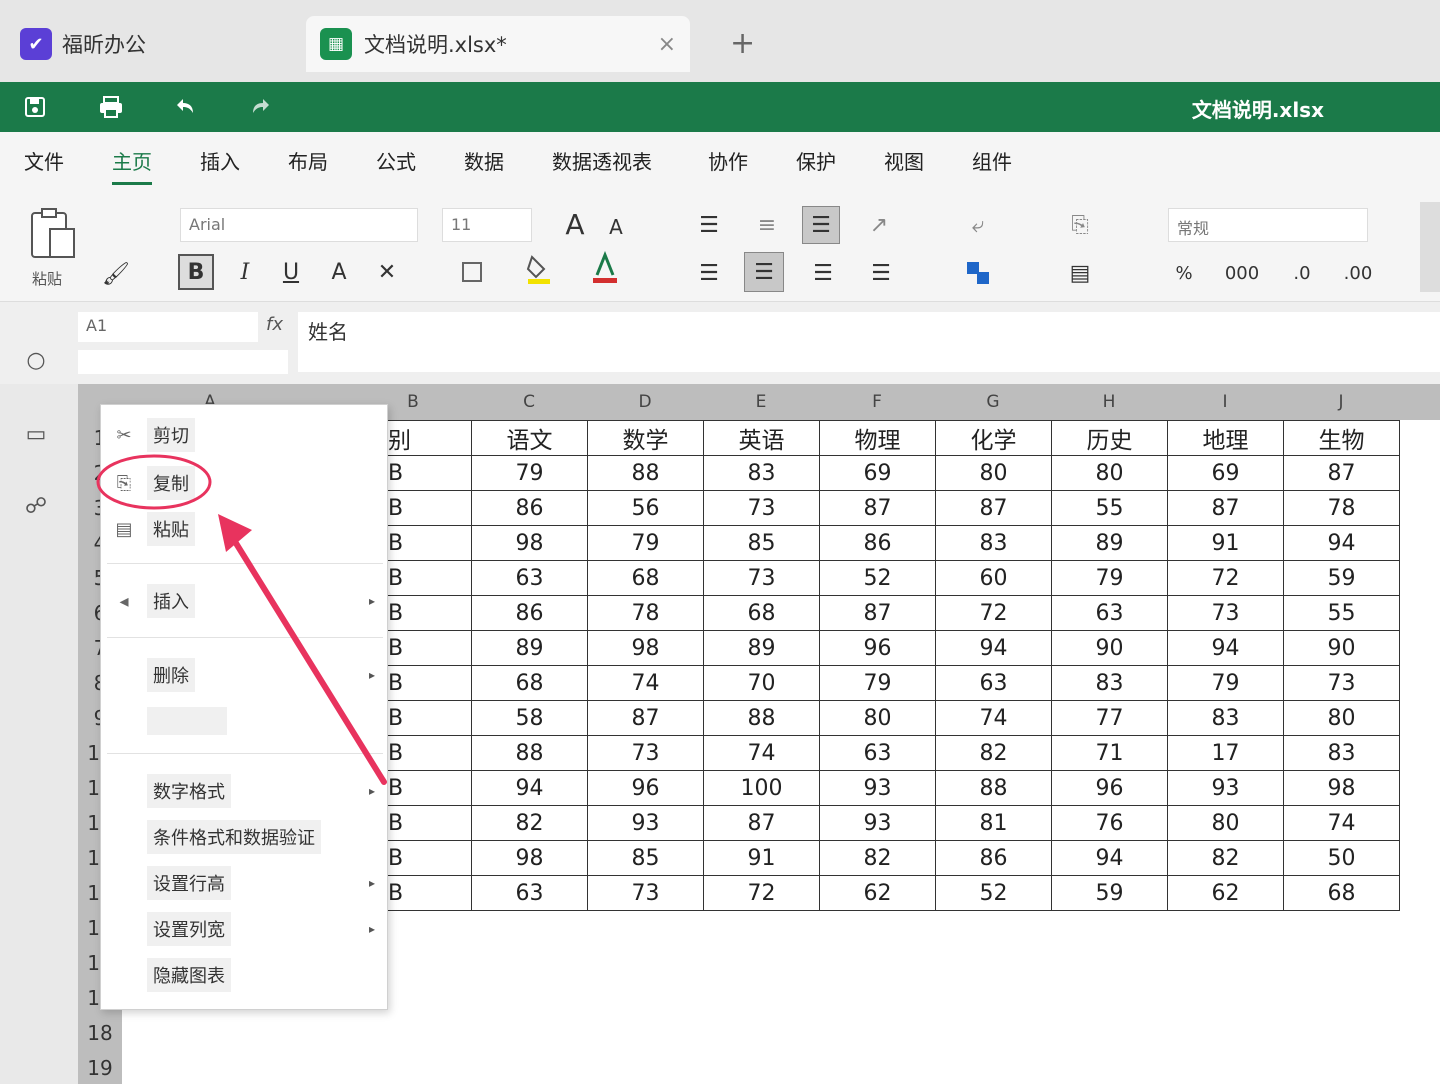 The height and width of the screenshot is (1084, 1440). I want to click on table-cell: 77, so click(1109, 718).